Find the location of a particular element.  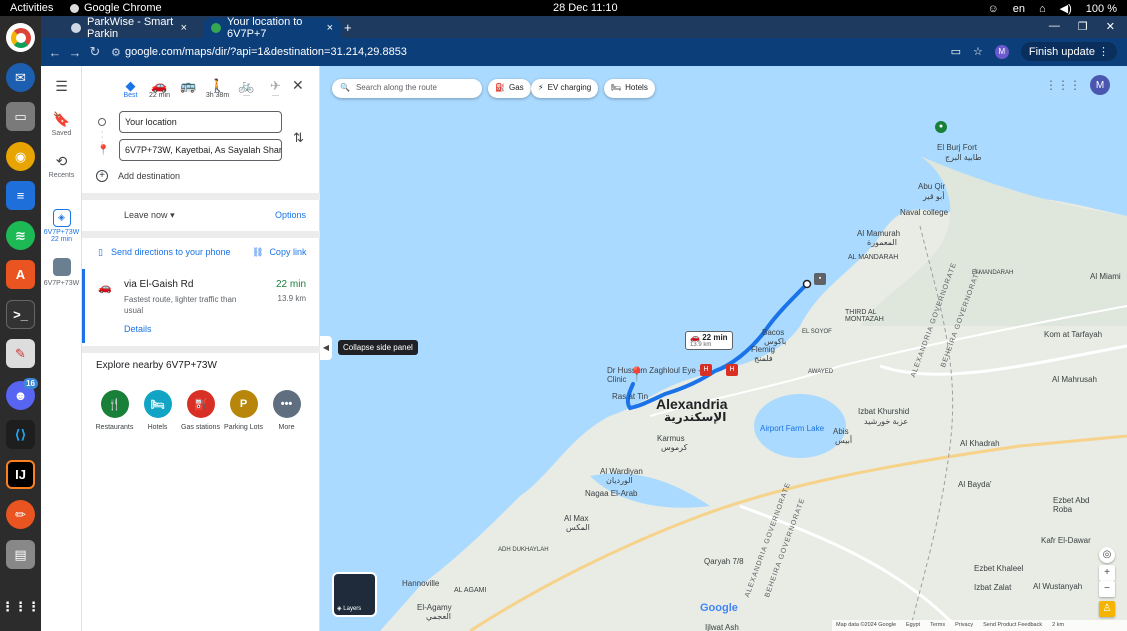

software-center-icon: A is located at coordinates (20, 274).